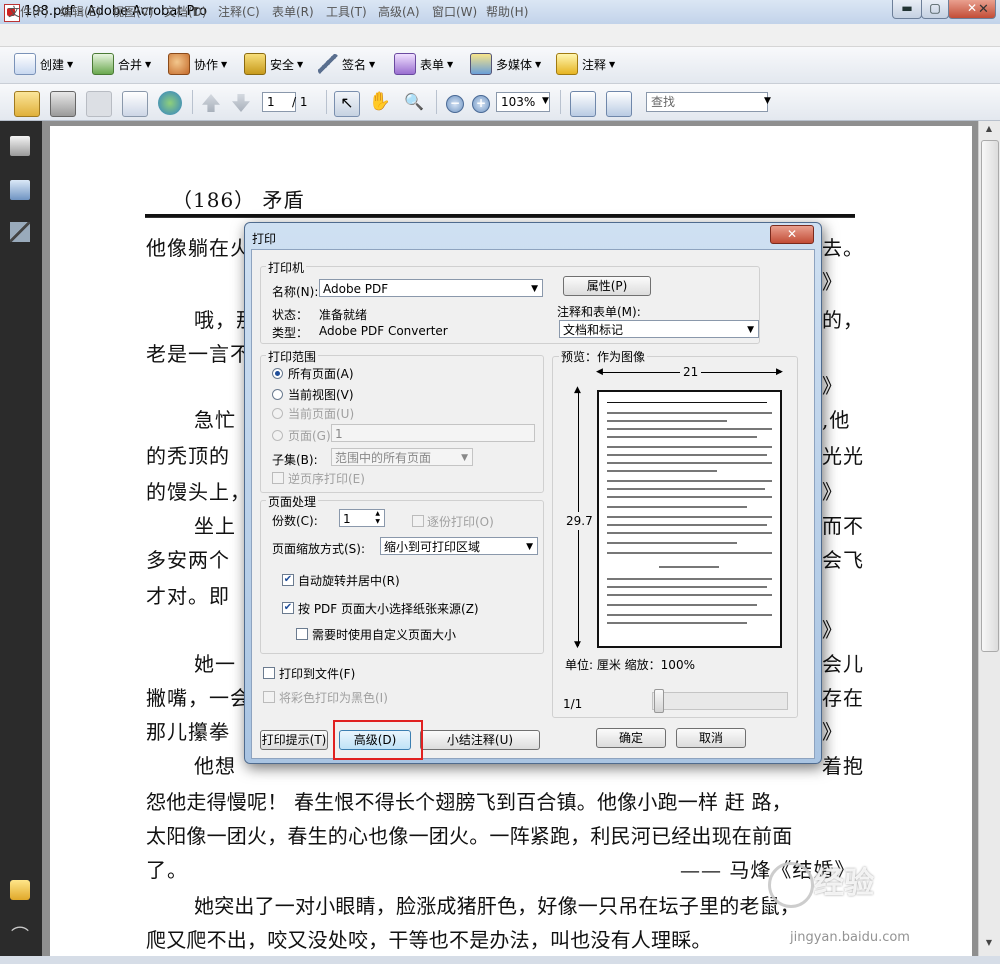  I want to click on preview-slider-handle, so click(659, 701).